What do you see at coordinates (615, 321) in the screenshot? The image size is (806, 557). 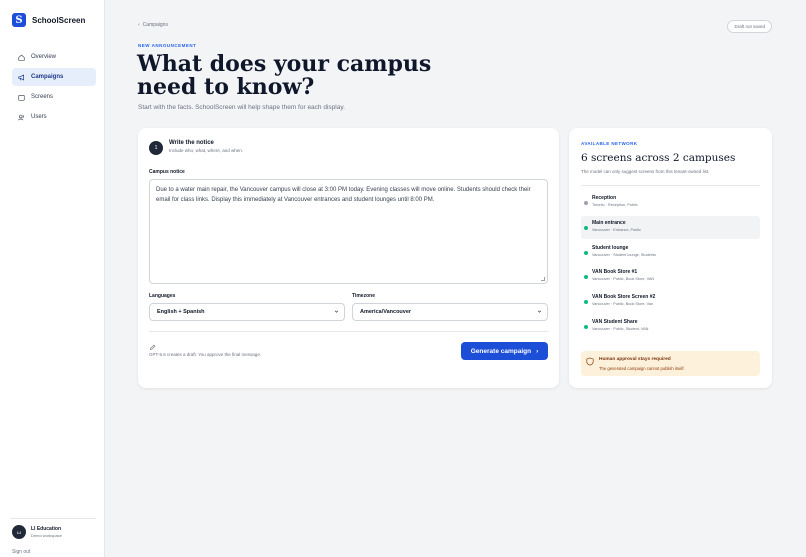 I see `screen-name: VAN Student Share` at bounding box center [615, 321].